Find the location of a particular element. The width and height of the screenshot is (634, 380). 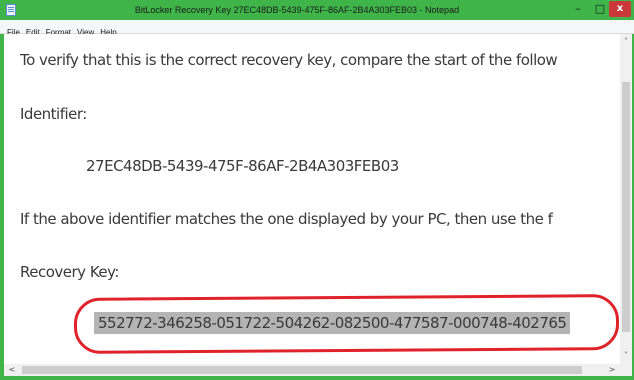

minimize-button: – is located at coordinates (578, 9).